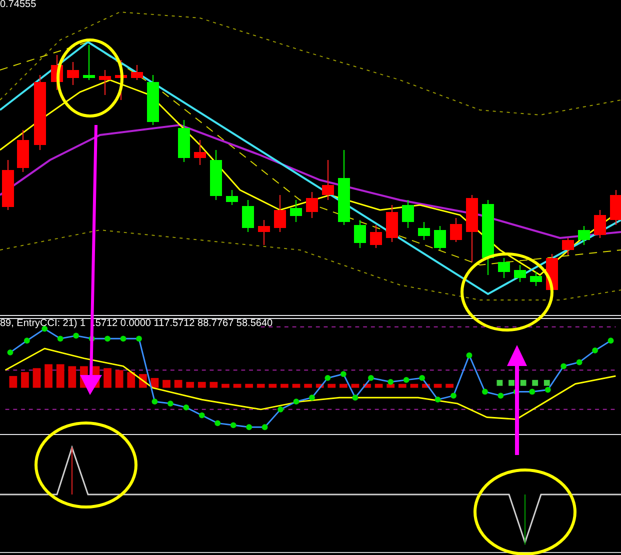 This screenshot has height=555, width=621. Describe the element at coordinates (182, 324) in the screenshot. I see `indicator-values: .5712 0.0000 117.5712 88.7767 58.5640` at that location.